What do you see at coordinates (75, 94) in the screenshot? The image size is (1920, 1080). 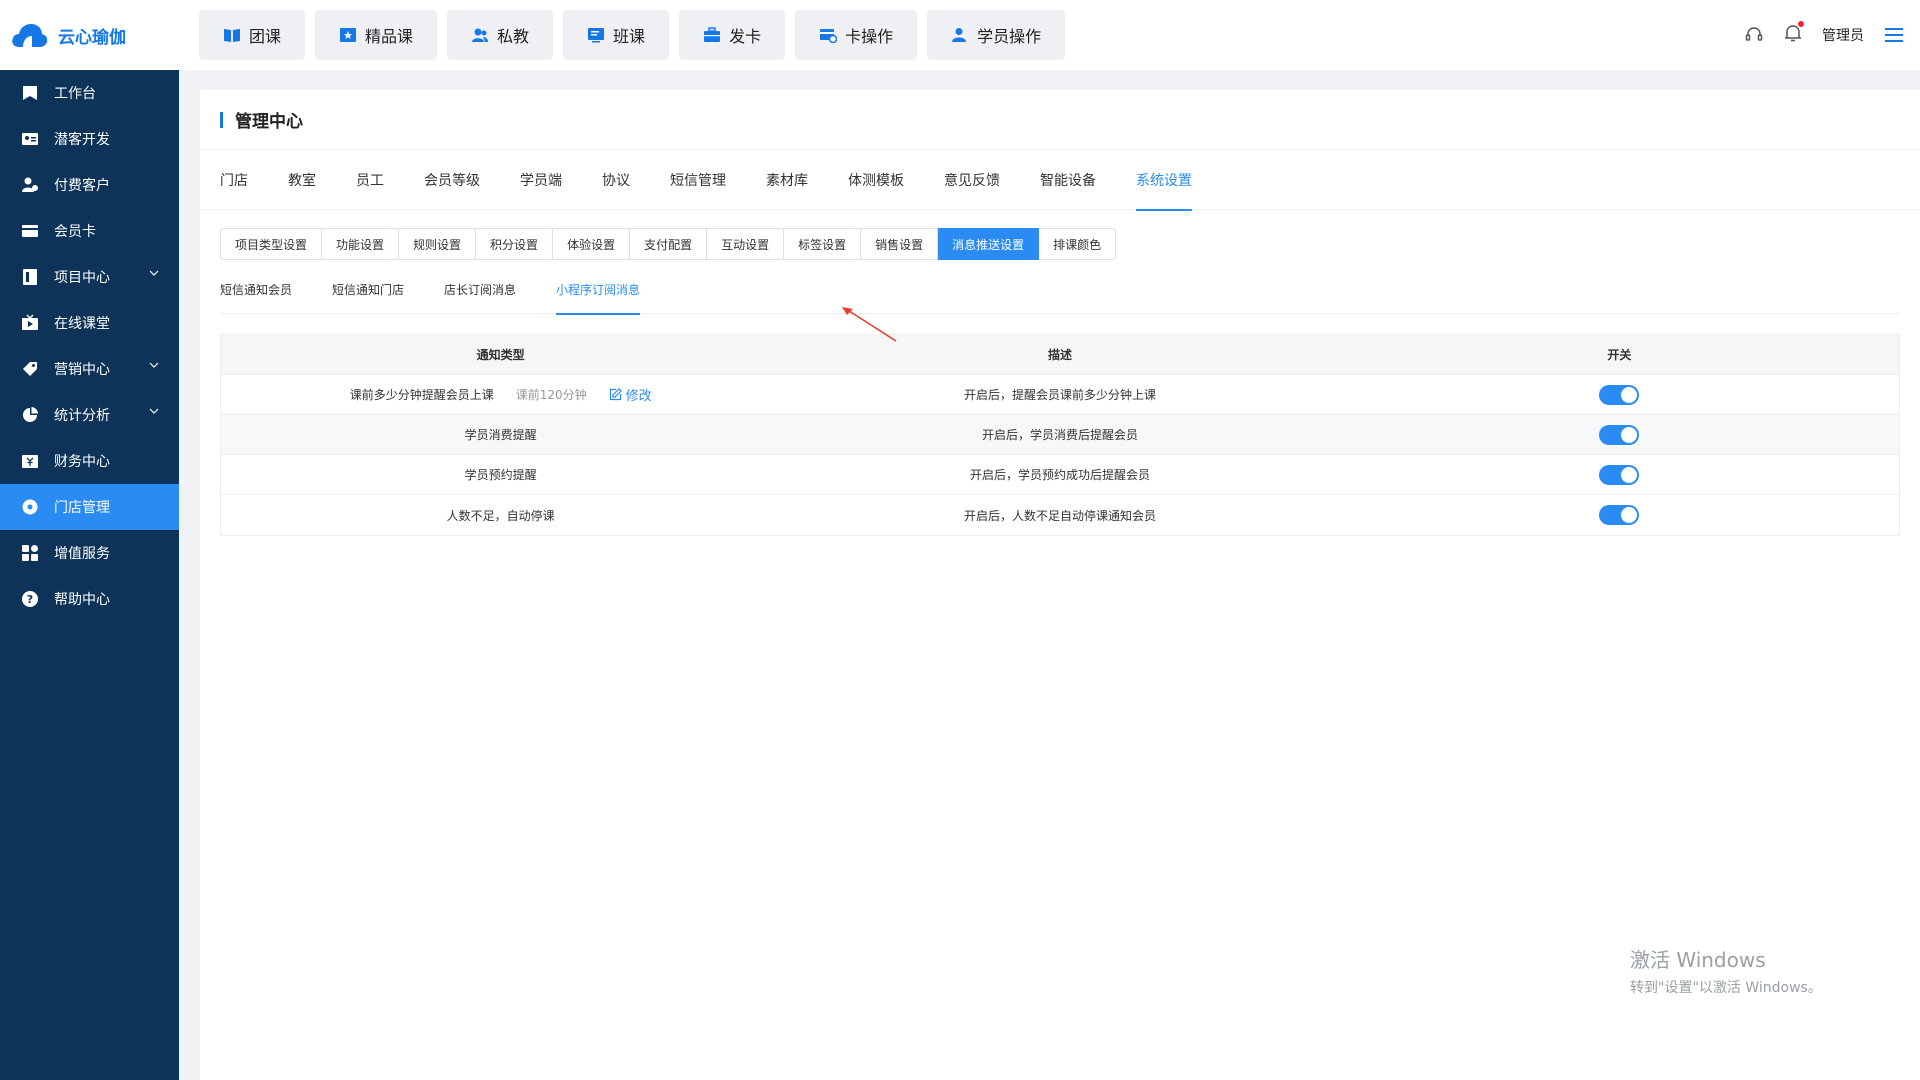 I see `sidebar-item-label: 工作台` at bounding box center [75, 94].